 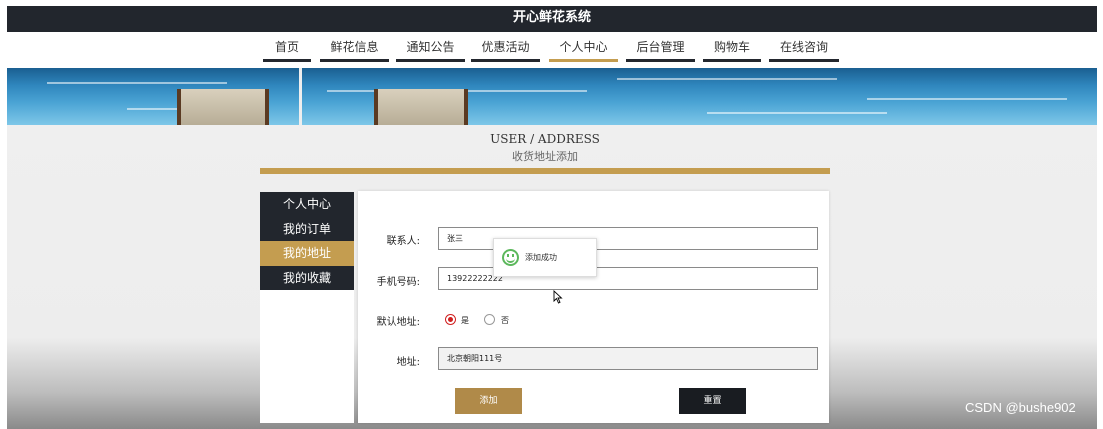 I want to click on nav-home: 首页, so click(x=287, y=51).